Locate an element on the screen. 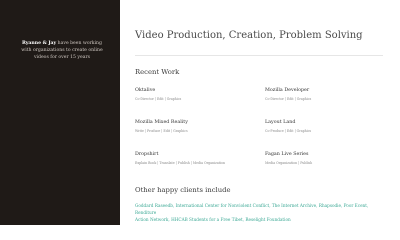 The width and height of the screenshot is (400, 240). divider is located at coordinates (259, 55).